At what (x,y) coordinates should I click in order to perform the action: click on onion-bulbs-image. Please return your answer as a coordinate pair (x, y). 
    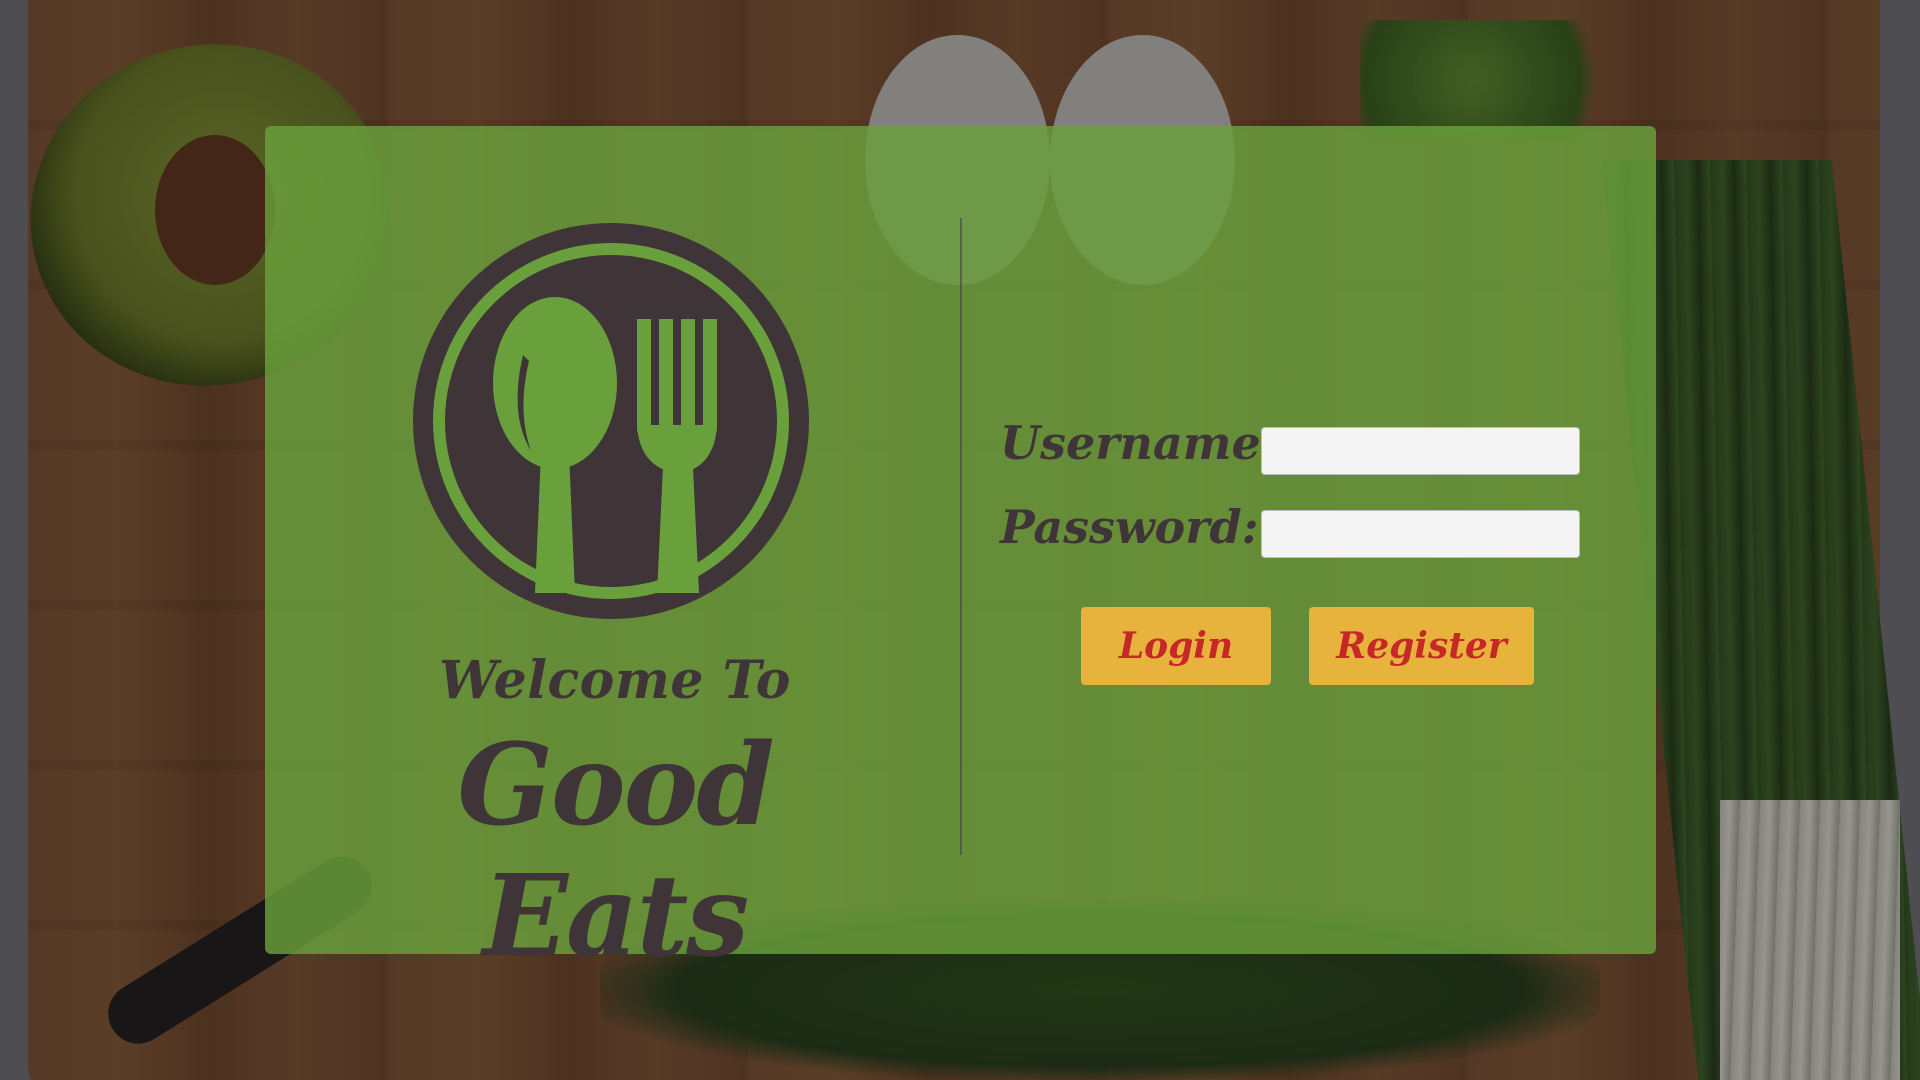
    Looking at the image, I should click on (1810, 940).